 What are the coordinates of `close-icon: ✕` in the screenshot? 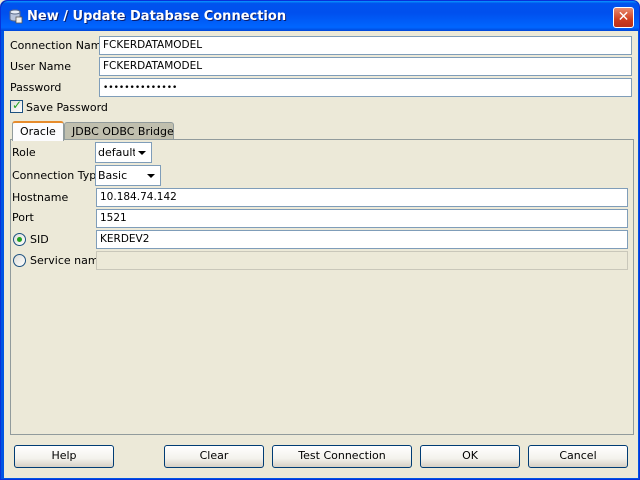 It's located at (623, 17).